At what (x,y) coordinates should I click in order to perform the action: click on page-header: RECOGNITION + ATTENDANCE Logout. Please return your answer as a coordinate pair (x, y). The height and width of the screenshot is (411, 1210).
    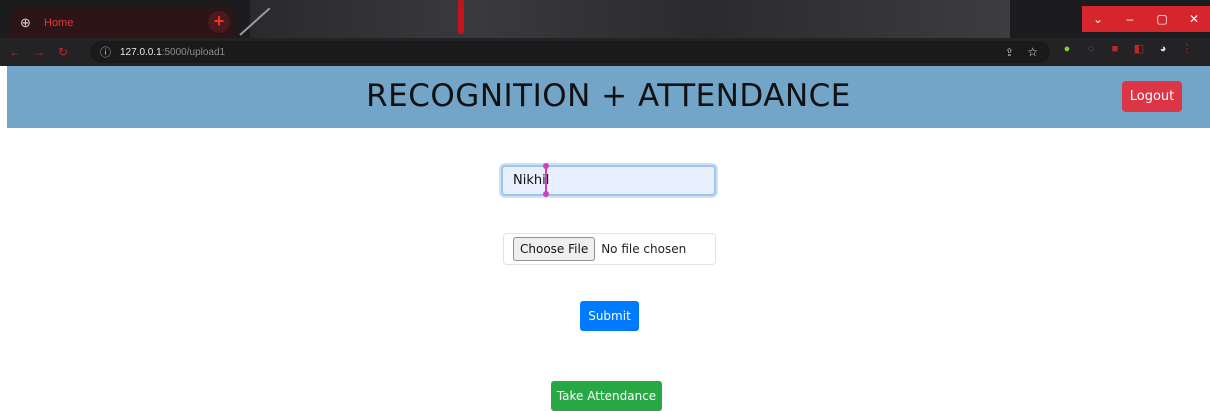
    Looking at the image, I should click on (608, 97).